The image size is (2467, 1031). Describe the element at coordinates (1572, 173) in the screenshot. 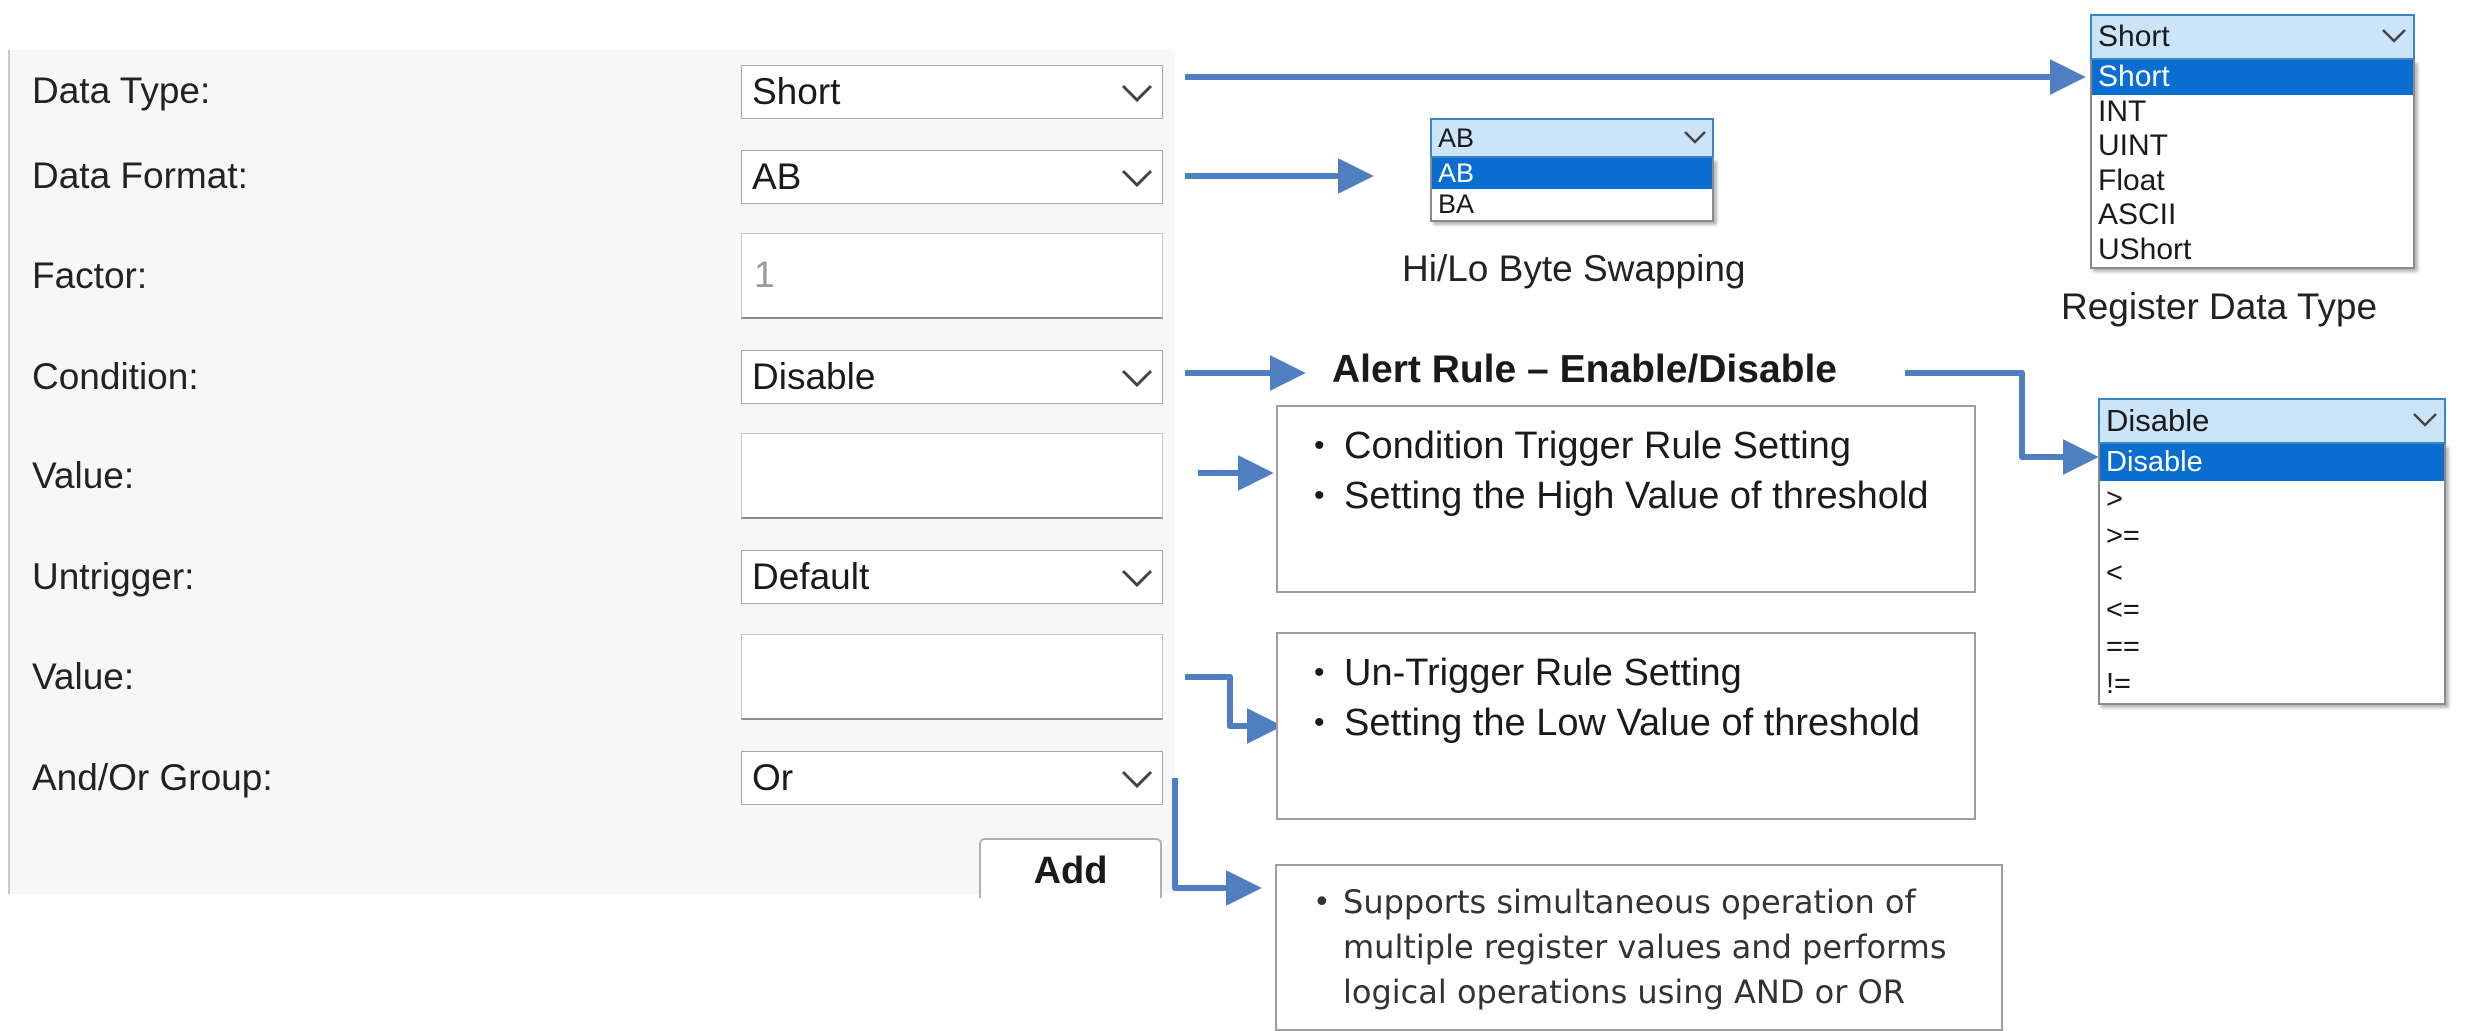

I see `dropdown-option: AB` at that location.